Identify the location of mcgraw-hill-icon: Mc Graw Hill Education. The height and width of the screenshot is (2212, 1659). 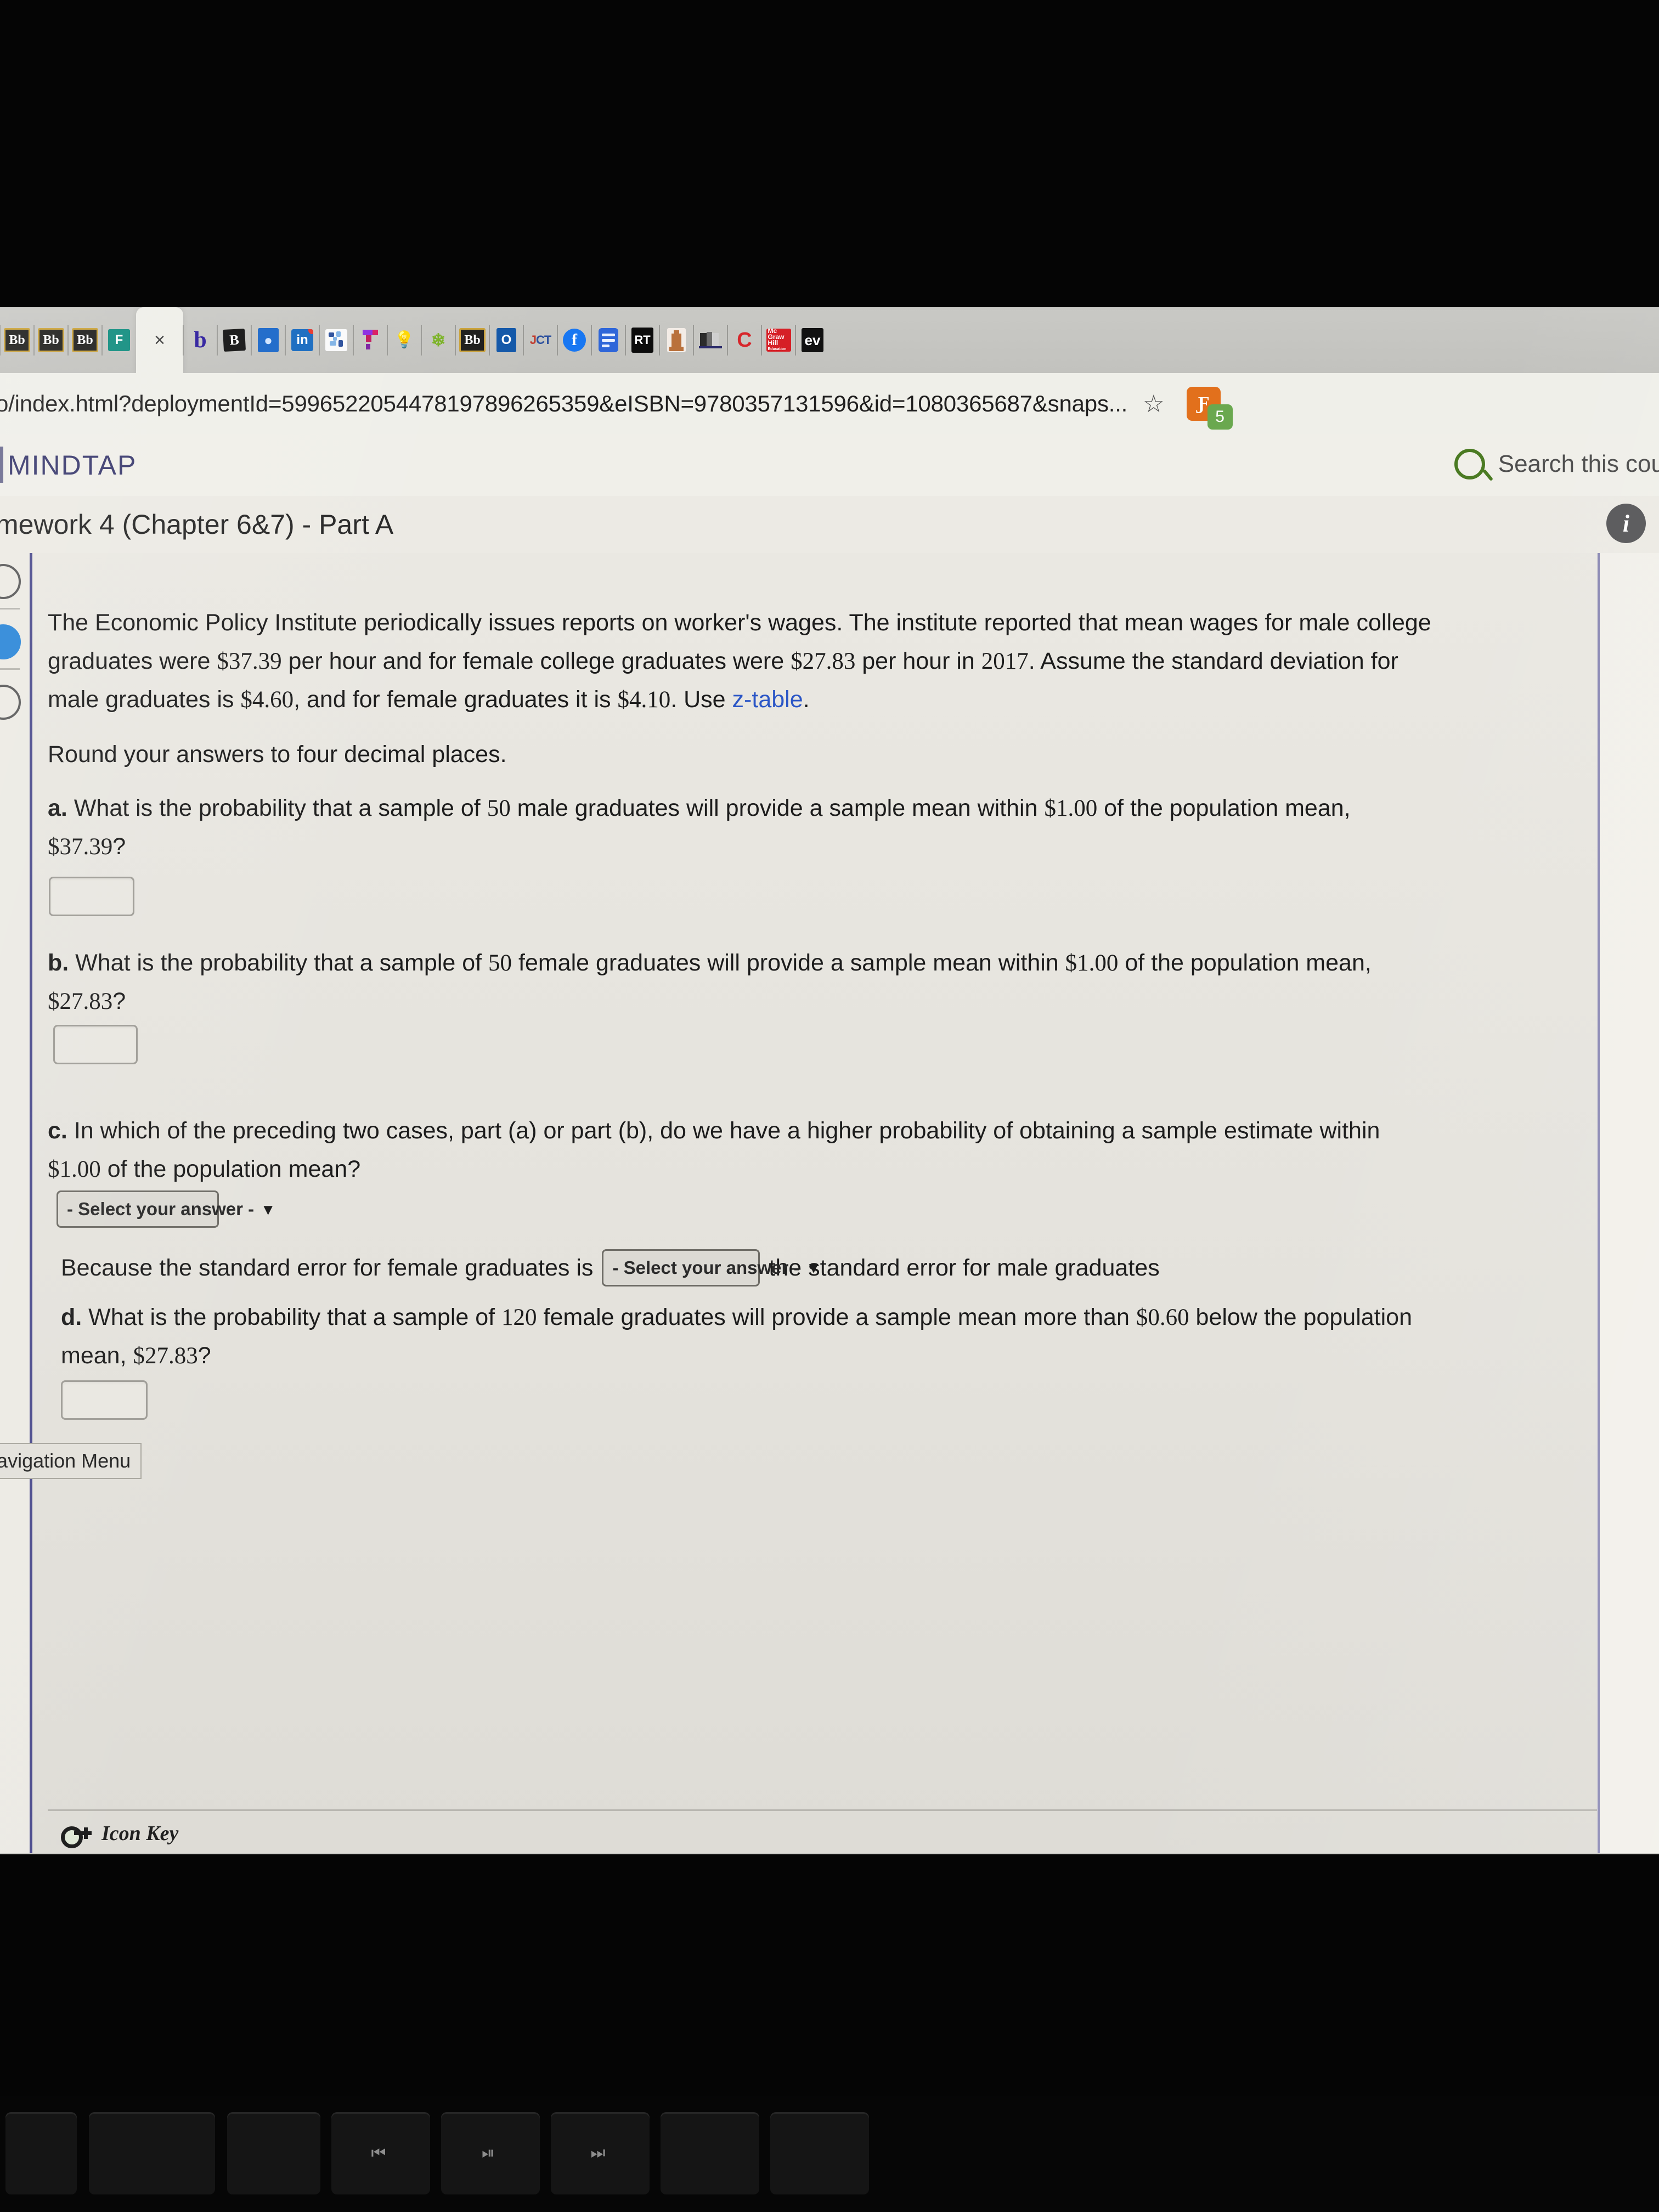
(778, 340).